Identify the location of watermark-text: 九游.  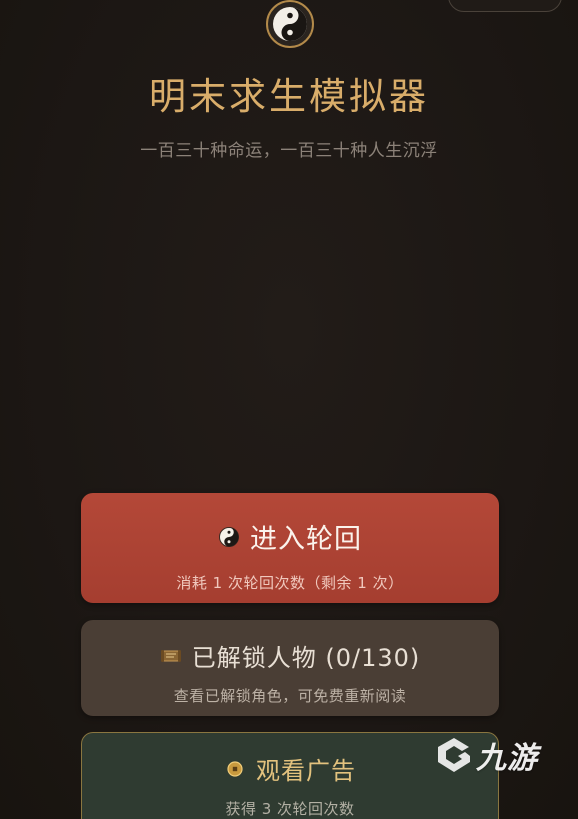
(507, 758).